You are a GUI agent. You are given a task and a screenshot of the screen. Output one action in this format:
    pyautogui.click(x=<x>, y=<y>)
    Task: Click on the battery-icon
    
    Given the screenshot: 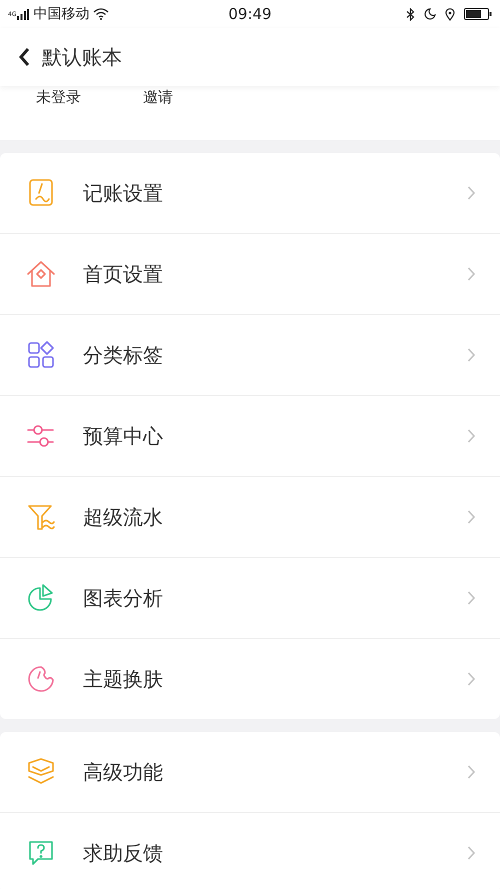 What is the action you would take?
    pyautogui.click(x=478, y=14)
    